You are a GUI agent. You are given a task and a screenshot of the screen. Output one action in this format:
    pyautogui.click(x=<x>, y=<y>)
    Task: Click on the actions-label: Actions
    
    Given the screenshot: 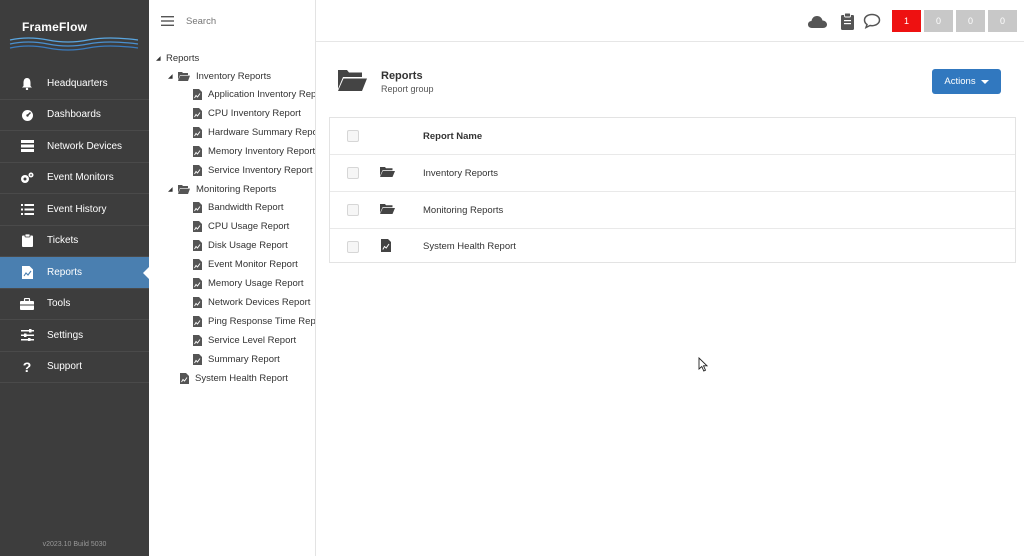 What is the action you would take?
    pyautogui.click(x=960, y=81)
    